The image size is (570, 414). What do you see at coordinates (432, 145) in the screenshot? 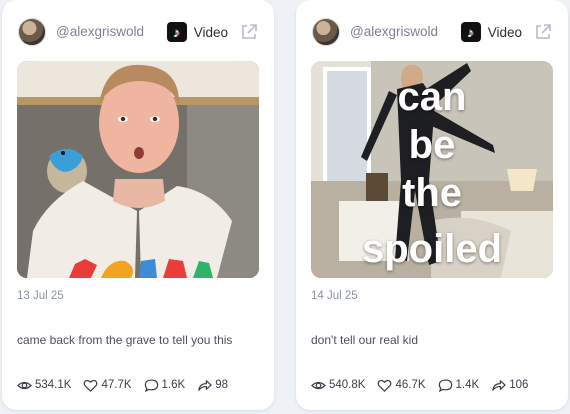
I see `overlay-text-line: be` at bounding box center [432, 145].